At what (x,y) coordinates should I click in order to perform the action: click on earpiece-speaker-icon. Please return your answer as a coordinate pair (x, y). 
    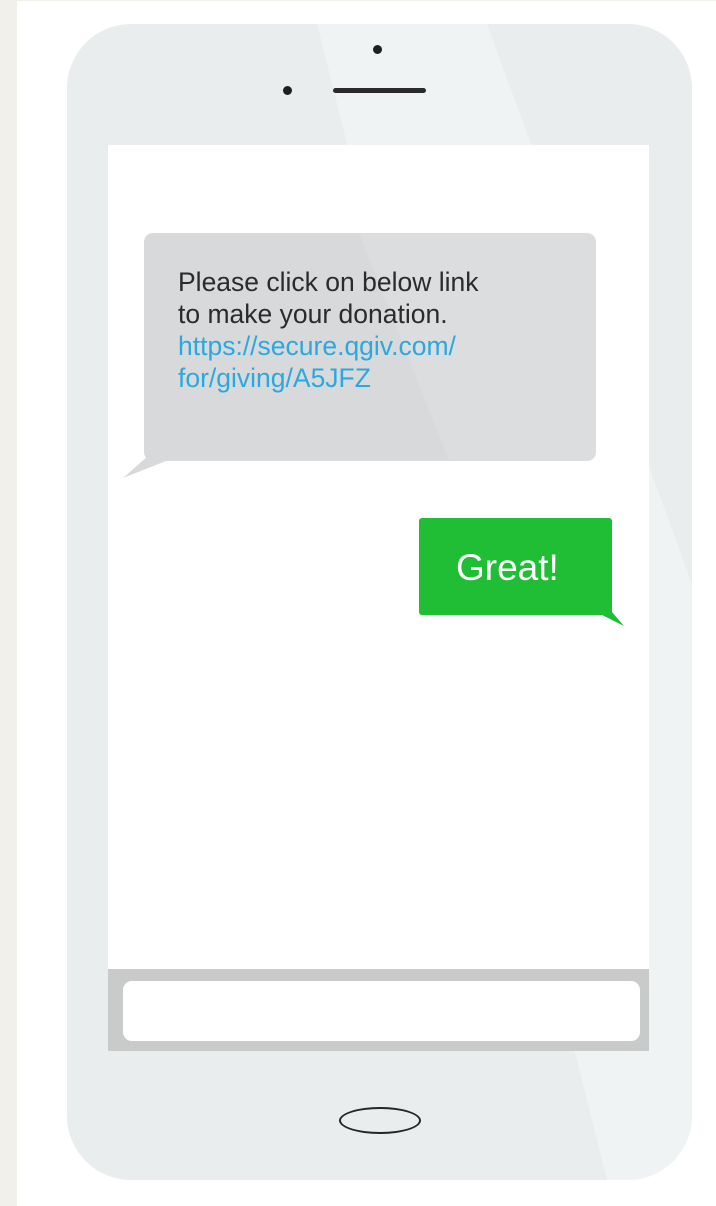
    Looking at the image, I should click on (379, 90).